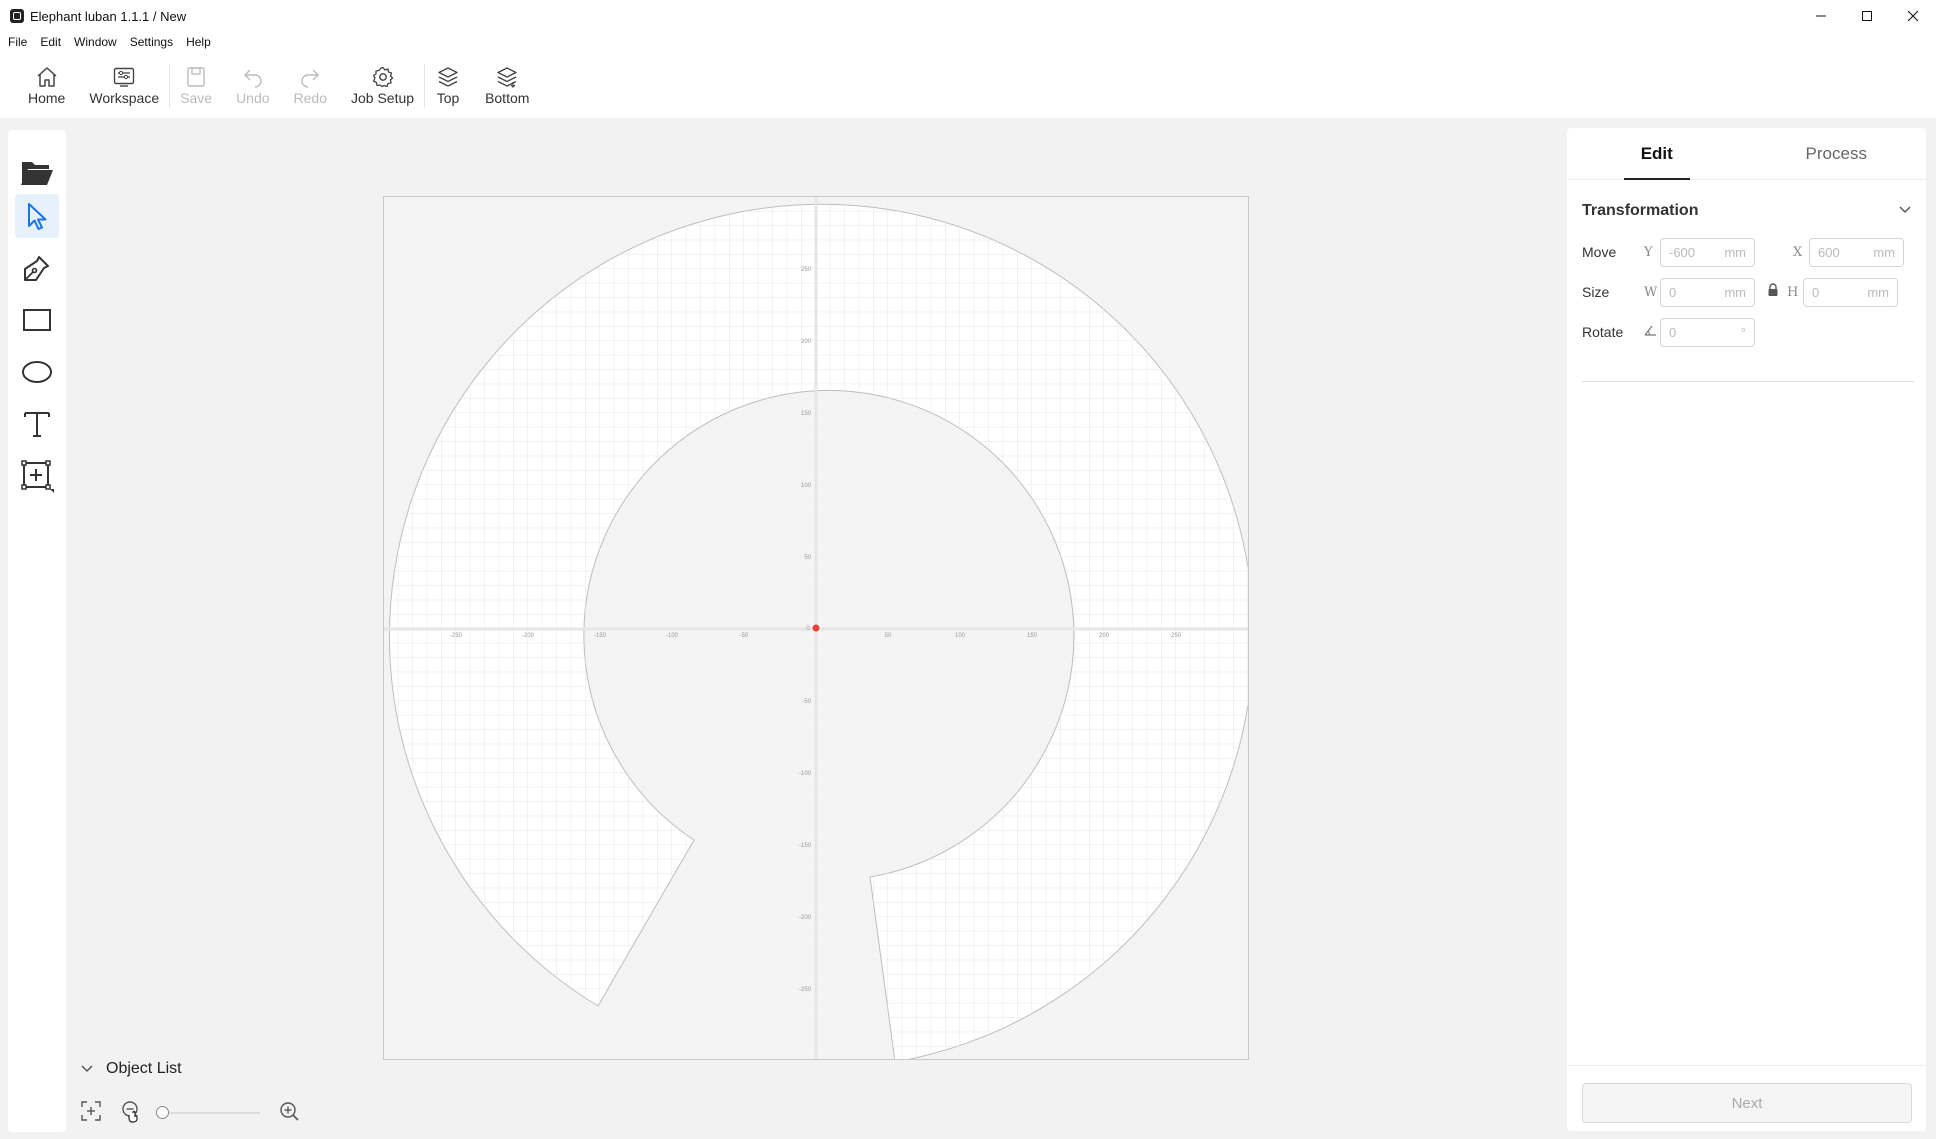 The image size is (1936, 1139). What do you see at coordinates (1032, 636) in the screenshot?
I see `x-tick: 150` at bounding box center [1032, 636].